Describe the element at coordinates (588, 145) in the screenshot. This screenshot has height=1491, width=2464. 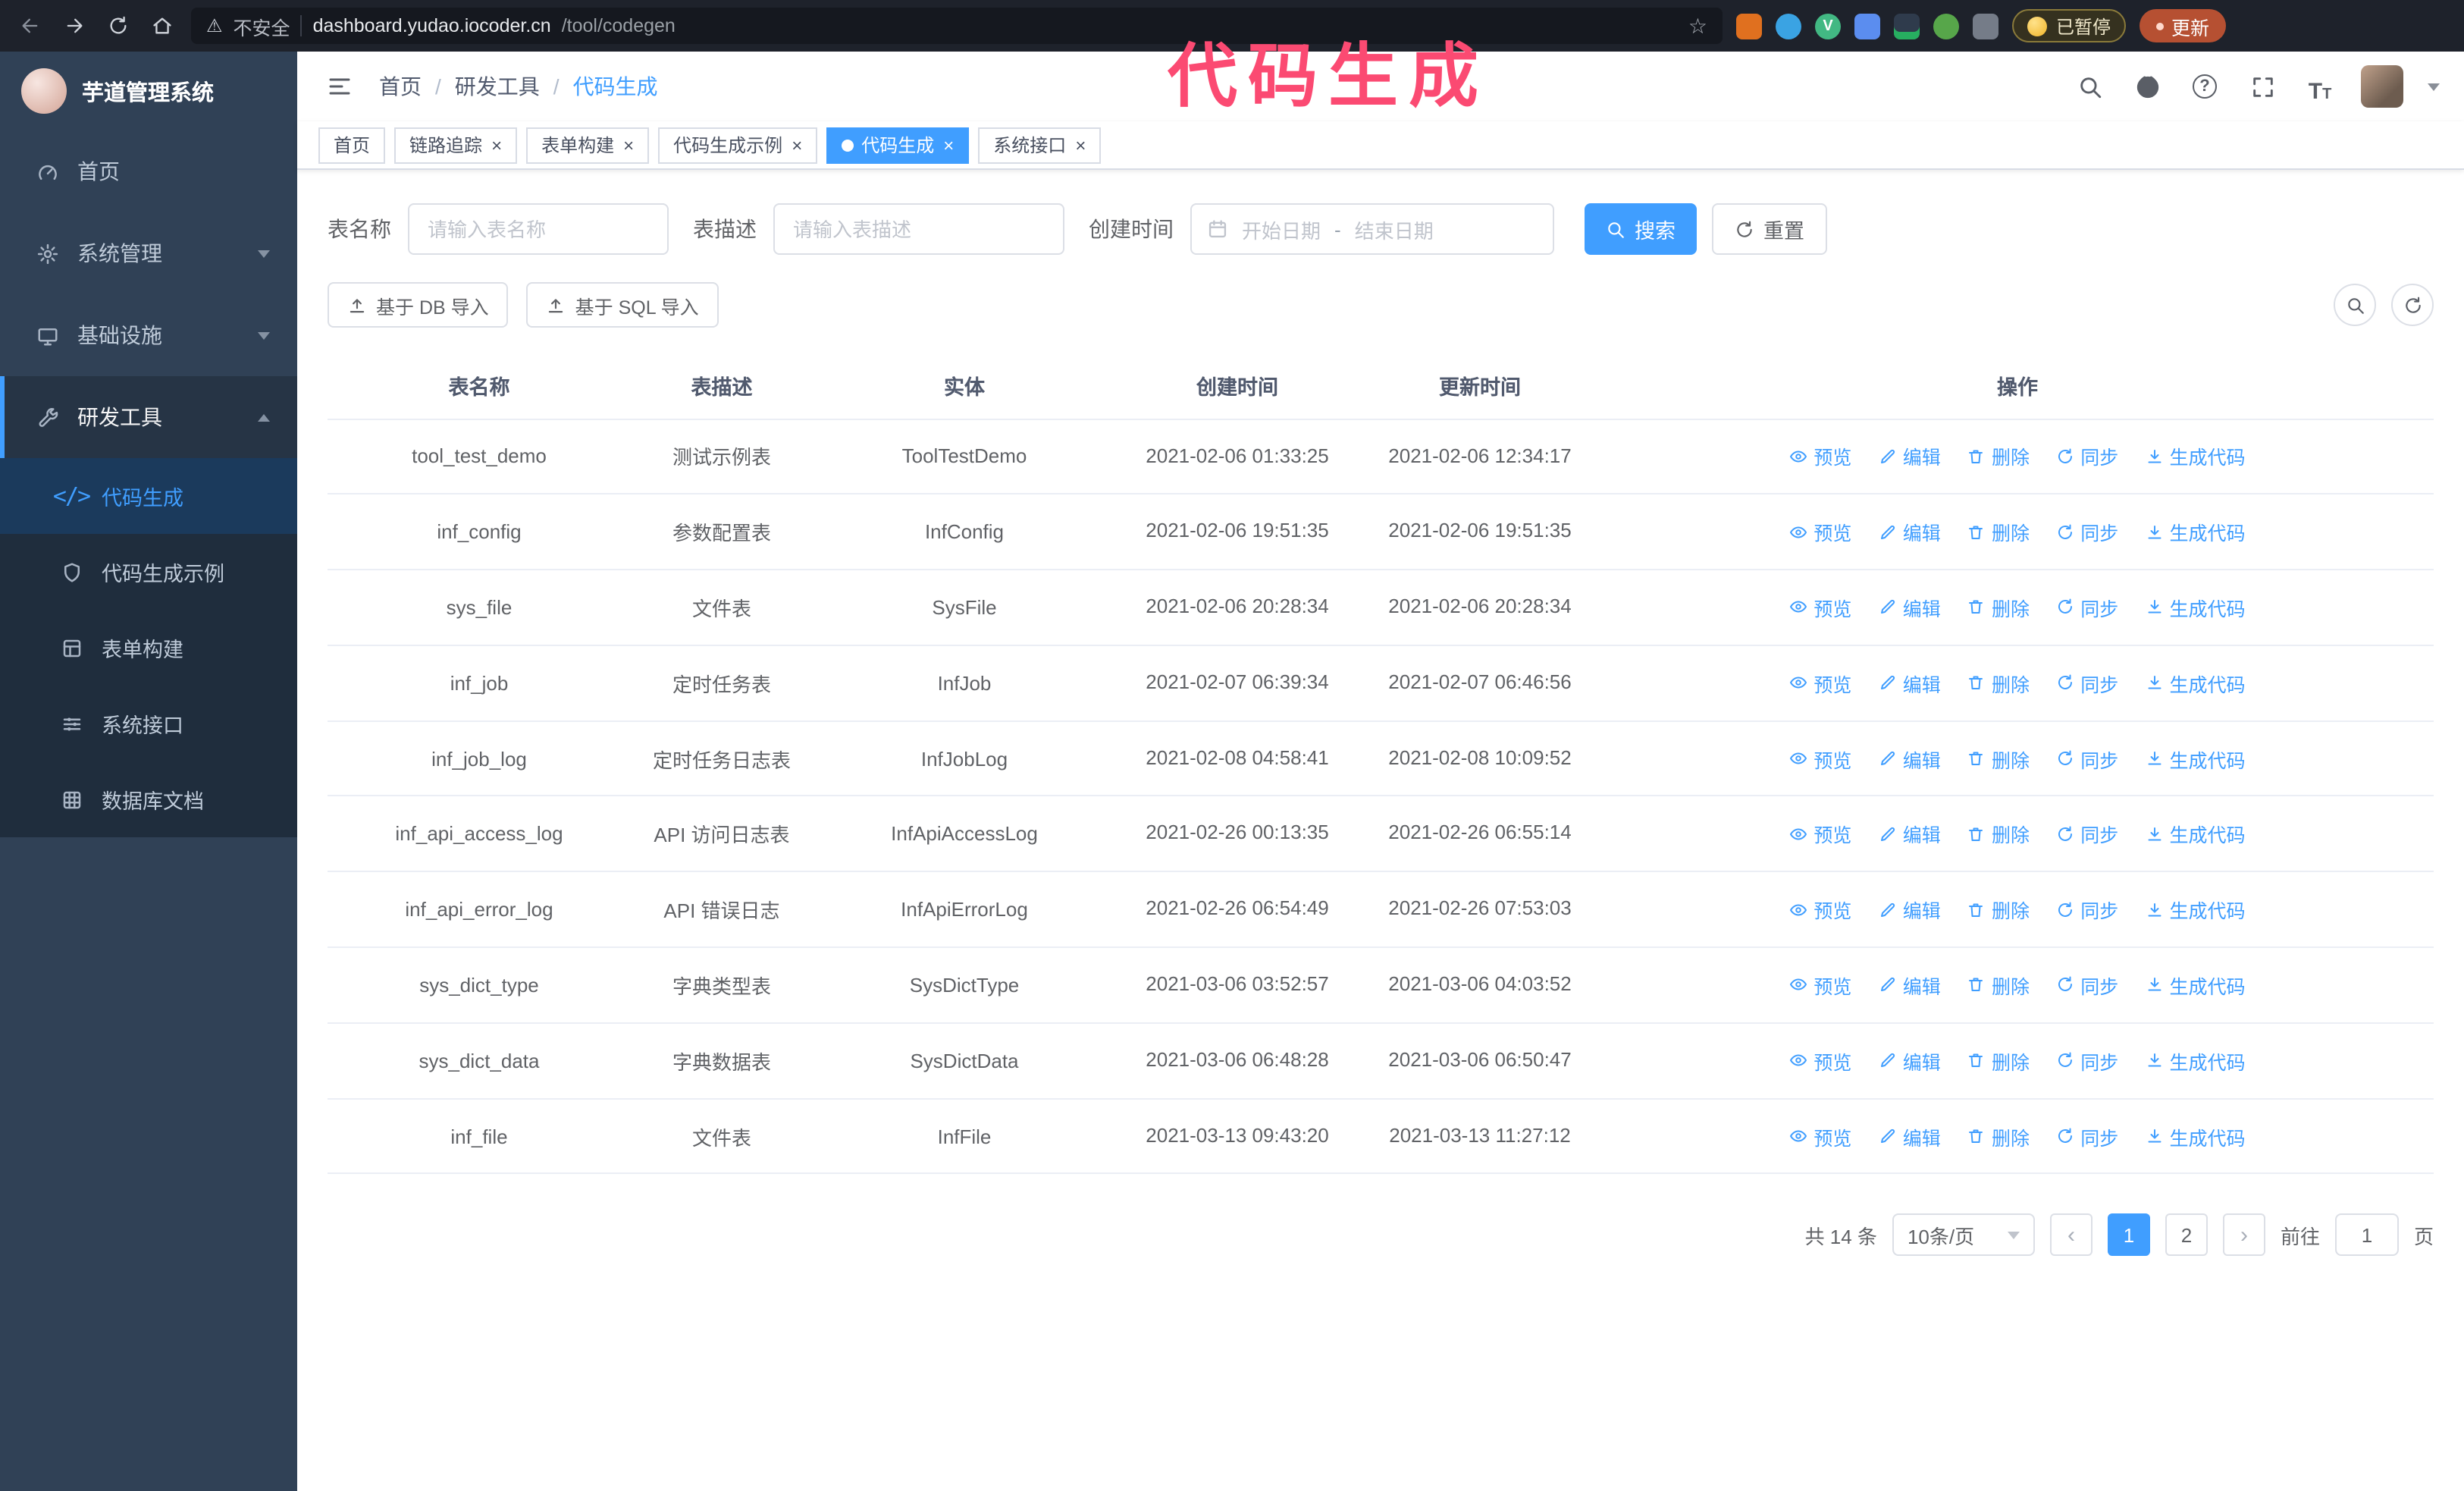
I see `tab-form-builder: 表单构建 ×` at that location.